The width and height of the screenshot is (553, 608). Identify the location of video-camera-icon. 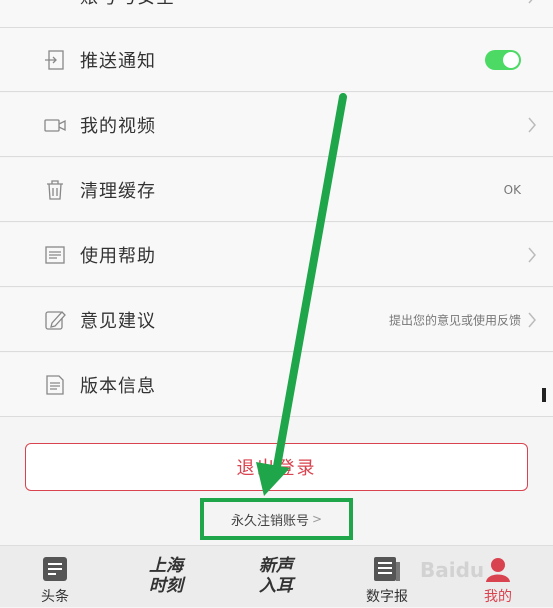
(55, 125).